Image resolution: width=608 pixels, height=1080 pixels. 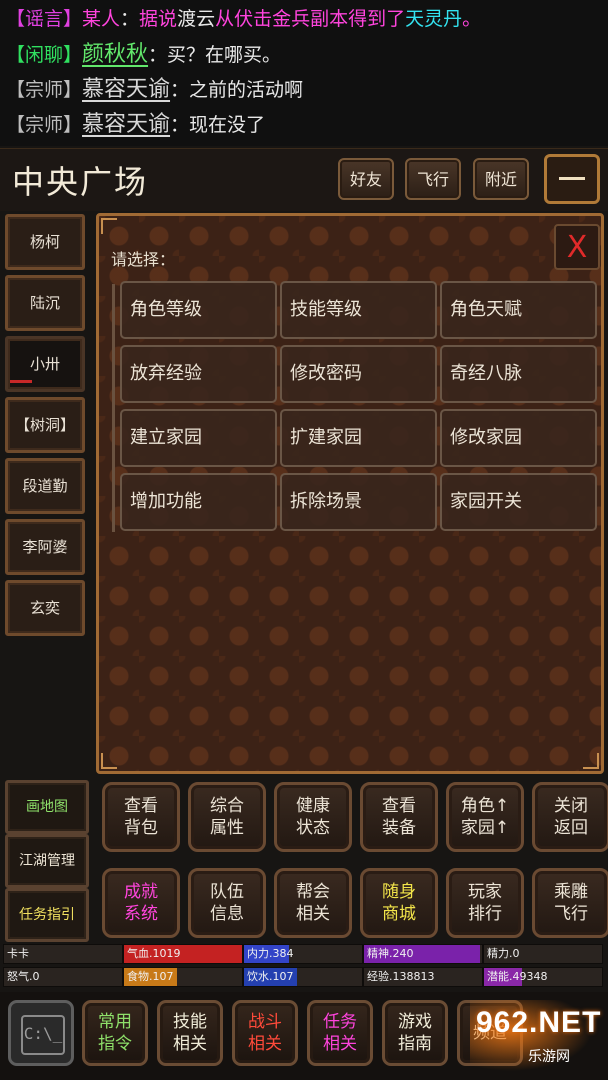 What do you see at coordinates (45, 364) in the screenshot?
I see `npc-button: 小卅` at bounding box center [45, 364].